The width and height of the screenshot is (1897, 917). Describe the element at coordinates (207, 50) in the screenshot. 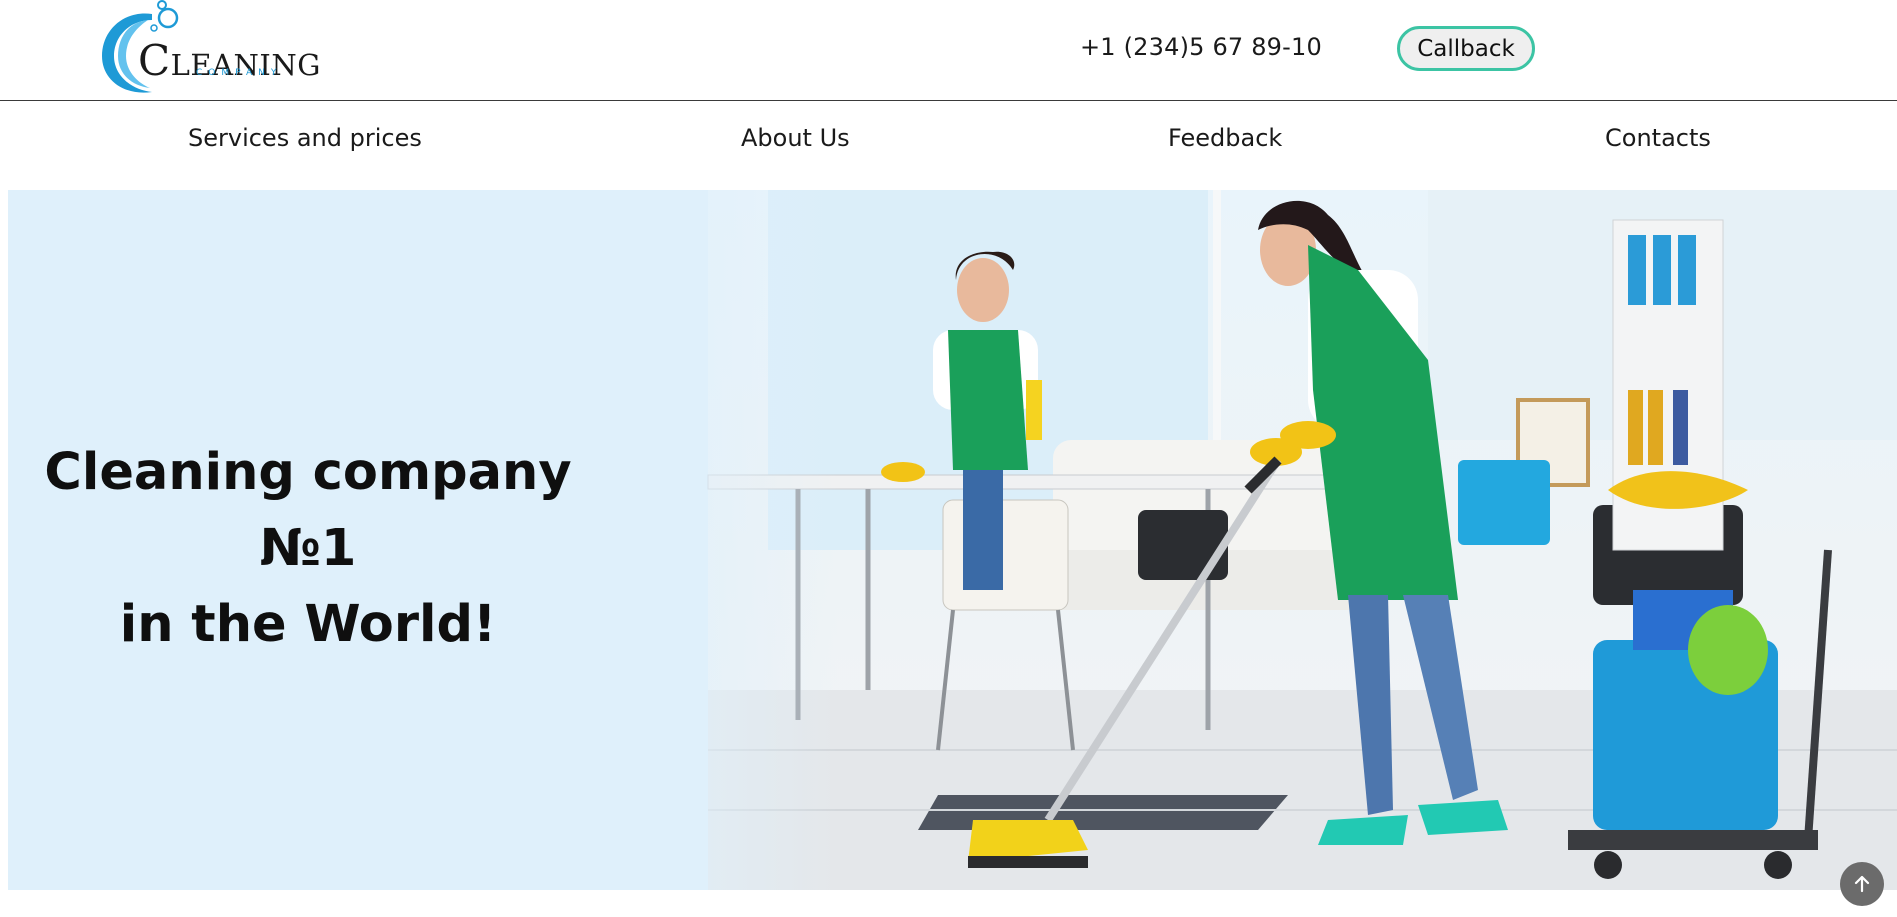

I see `company-logo: CLEANING COMPANY` at that location.